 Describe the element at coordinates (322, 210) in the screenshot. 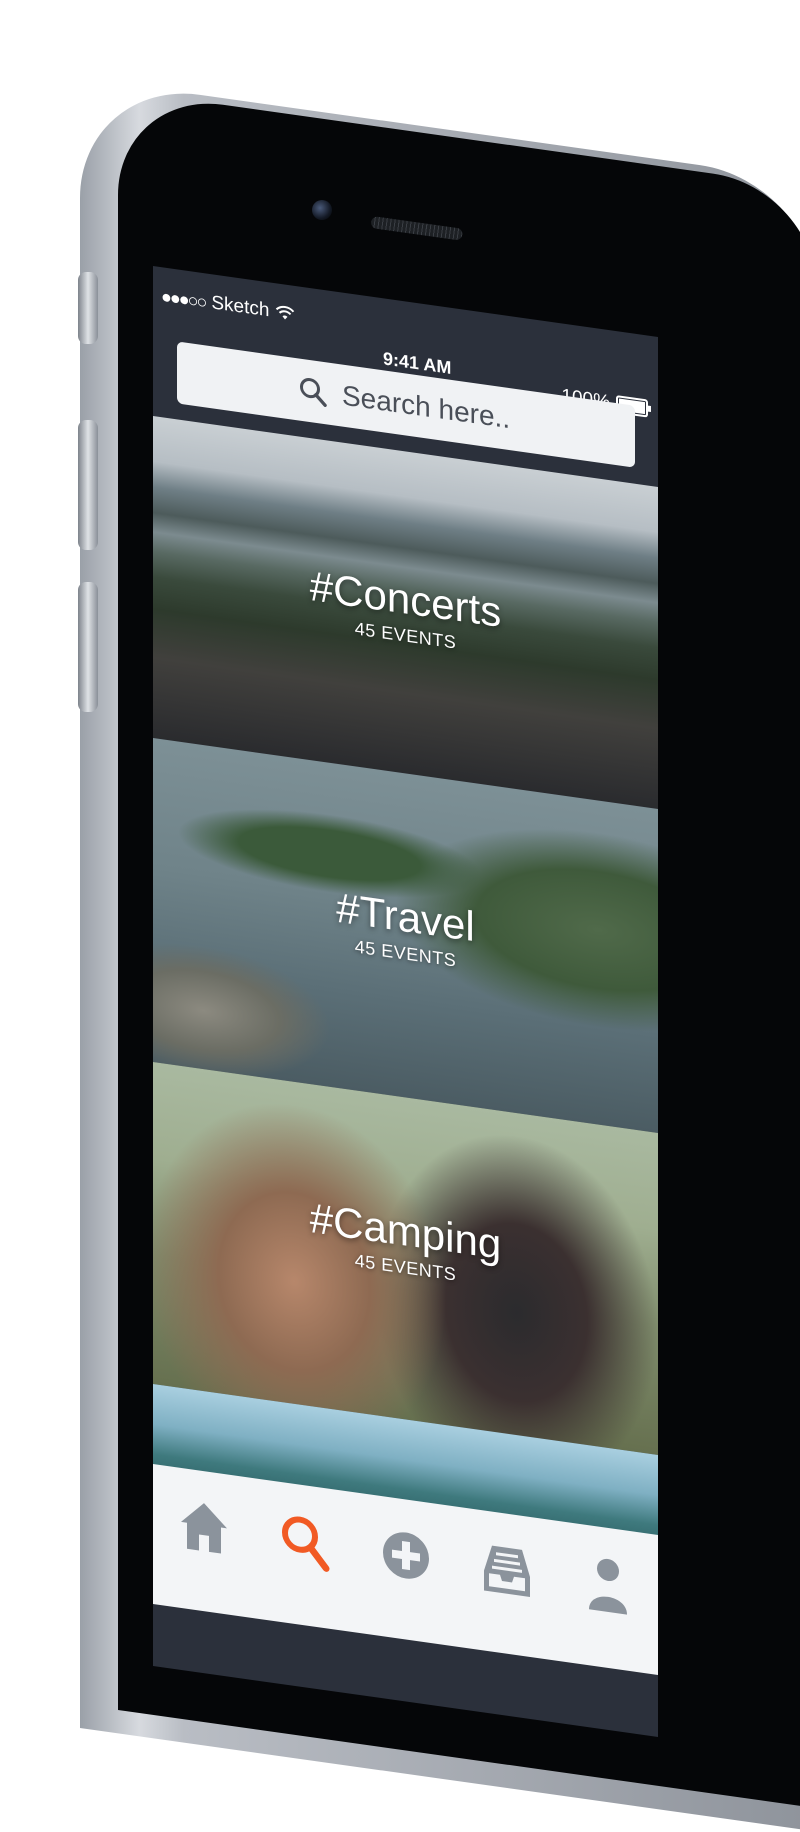

I see `front-camera` at that location.